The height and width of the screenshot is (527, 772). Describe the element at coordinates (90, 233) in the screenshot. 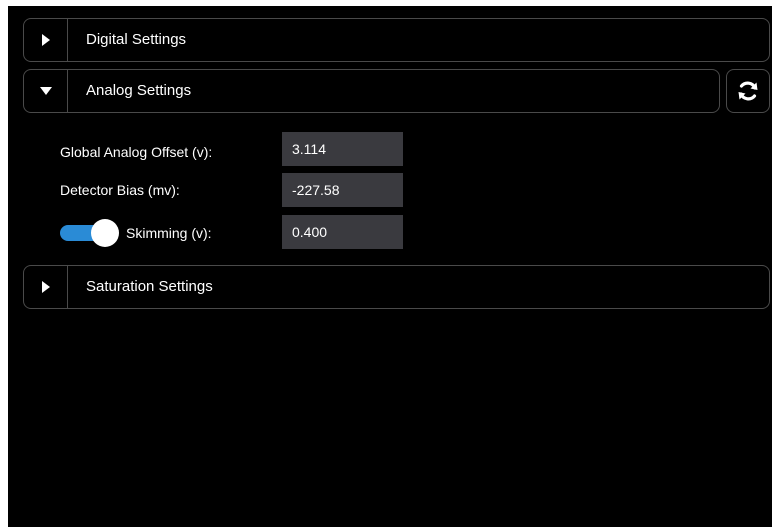

I see `skimming-toggle` at that location.